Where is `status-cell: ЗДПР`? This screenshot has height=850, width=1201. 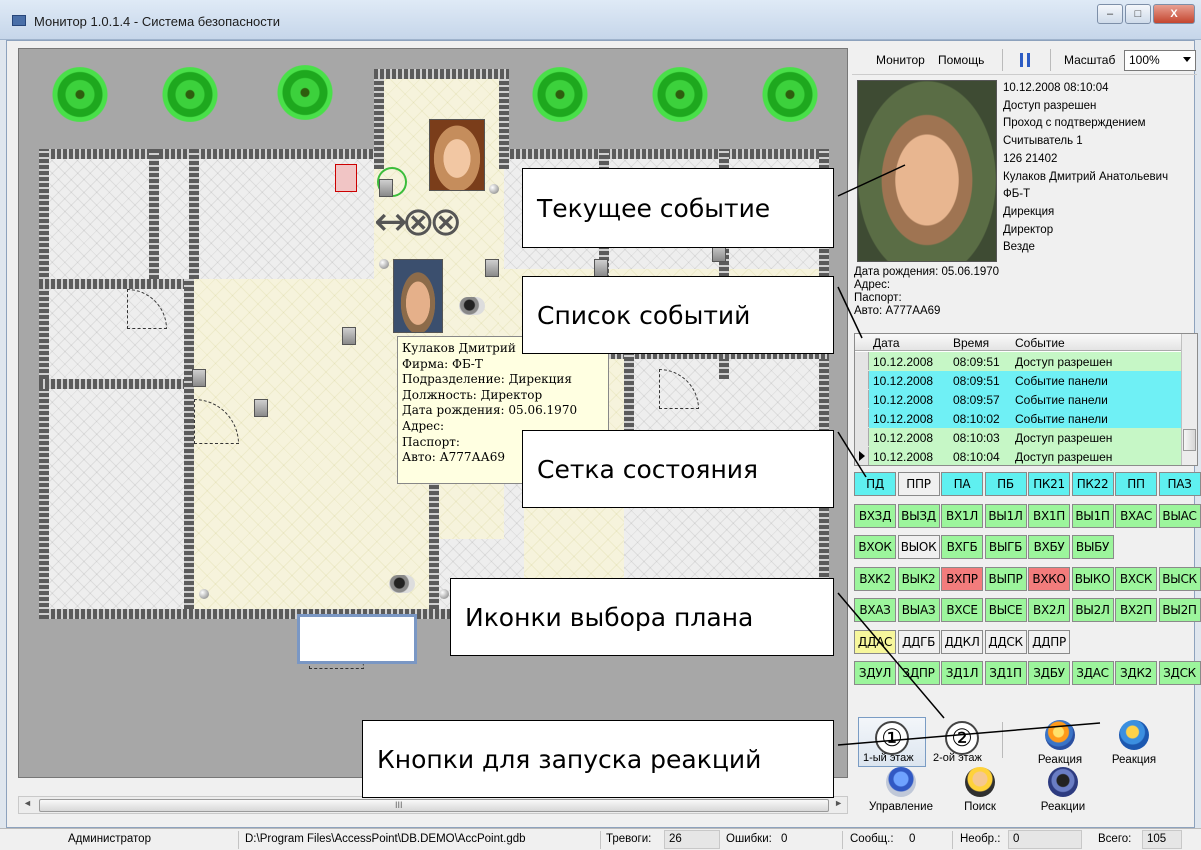
status-cell: ЗДПР is located at coordinates (918, 673).